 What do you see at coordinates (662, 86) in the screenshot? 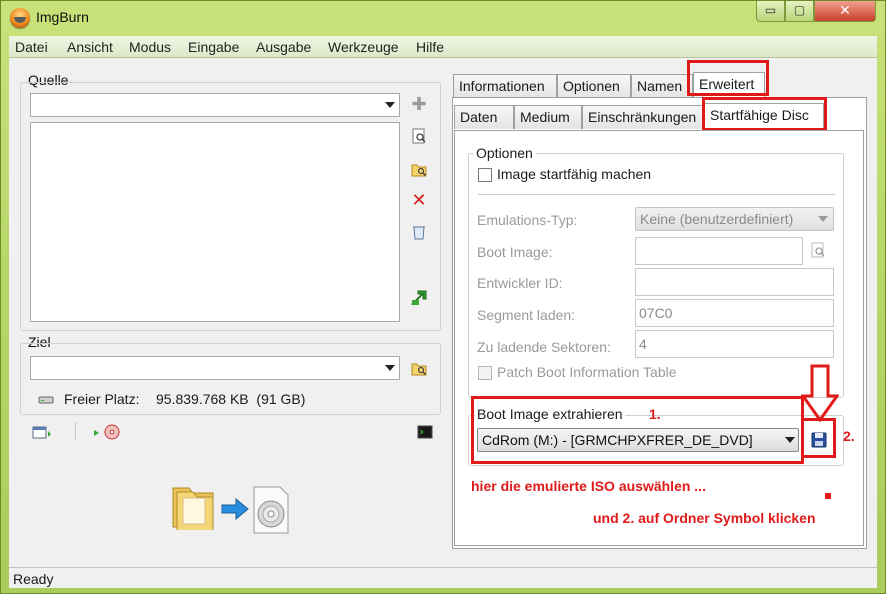
I see `tab-namen: Namen` at bounding box center [662, 86].